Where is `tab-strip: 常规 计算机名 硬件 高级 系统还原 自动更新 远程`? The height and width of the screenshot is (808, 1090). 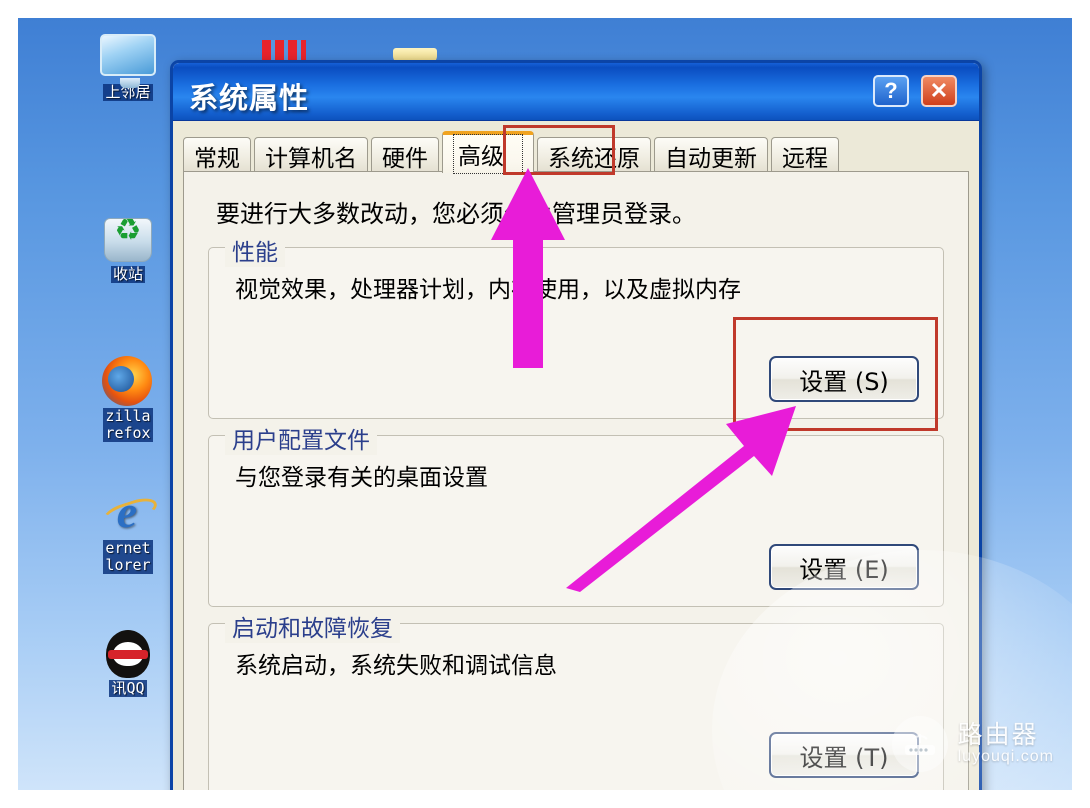
tab-strip: 常规 计算机名 硬件 高级 系统还原 自动更新 远程 is located at coordinates (576, 151).